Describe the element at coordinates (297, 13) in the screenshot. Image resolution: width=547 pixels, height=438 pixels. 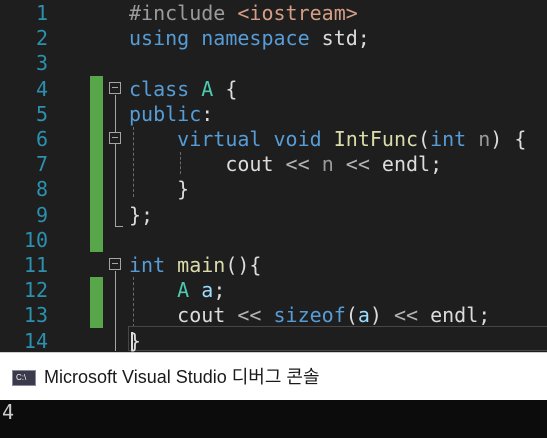
I see `code-token: <iostream>` at that location.